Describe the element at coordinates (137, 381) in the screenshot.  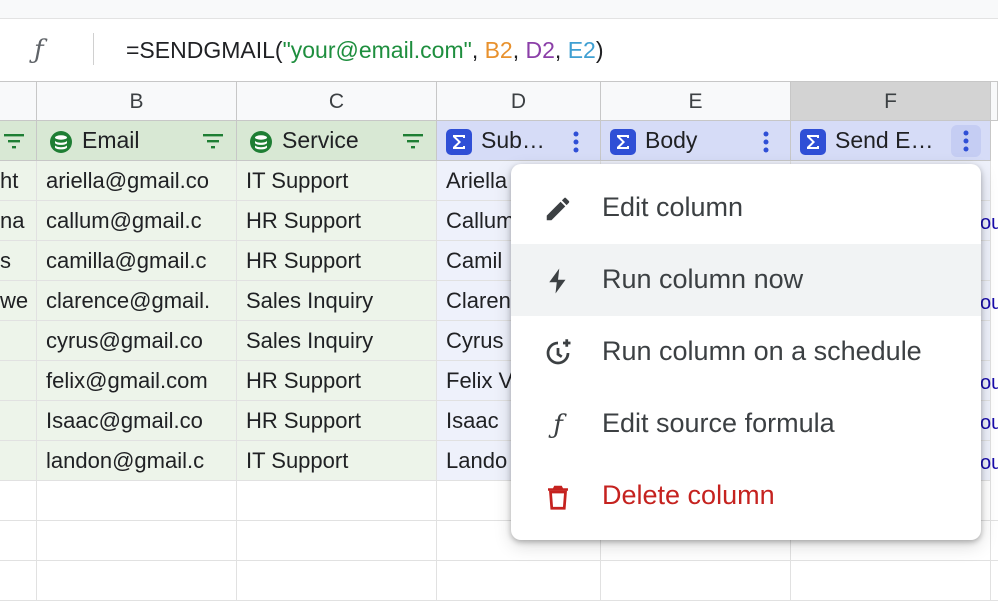
I see `table-cell-email: felix@gmail.com` at that location.